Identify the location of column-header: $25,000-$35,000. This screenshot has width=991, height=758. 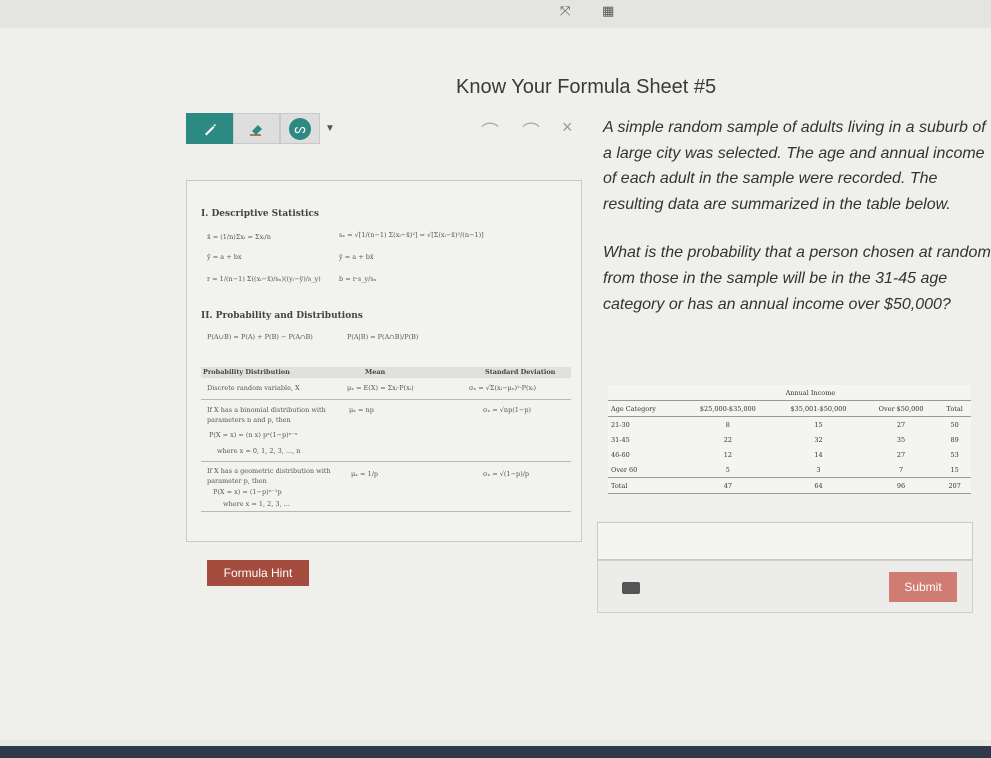
(728, 408).